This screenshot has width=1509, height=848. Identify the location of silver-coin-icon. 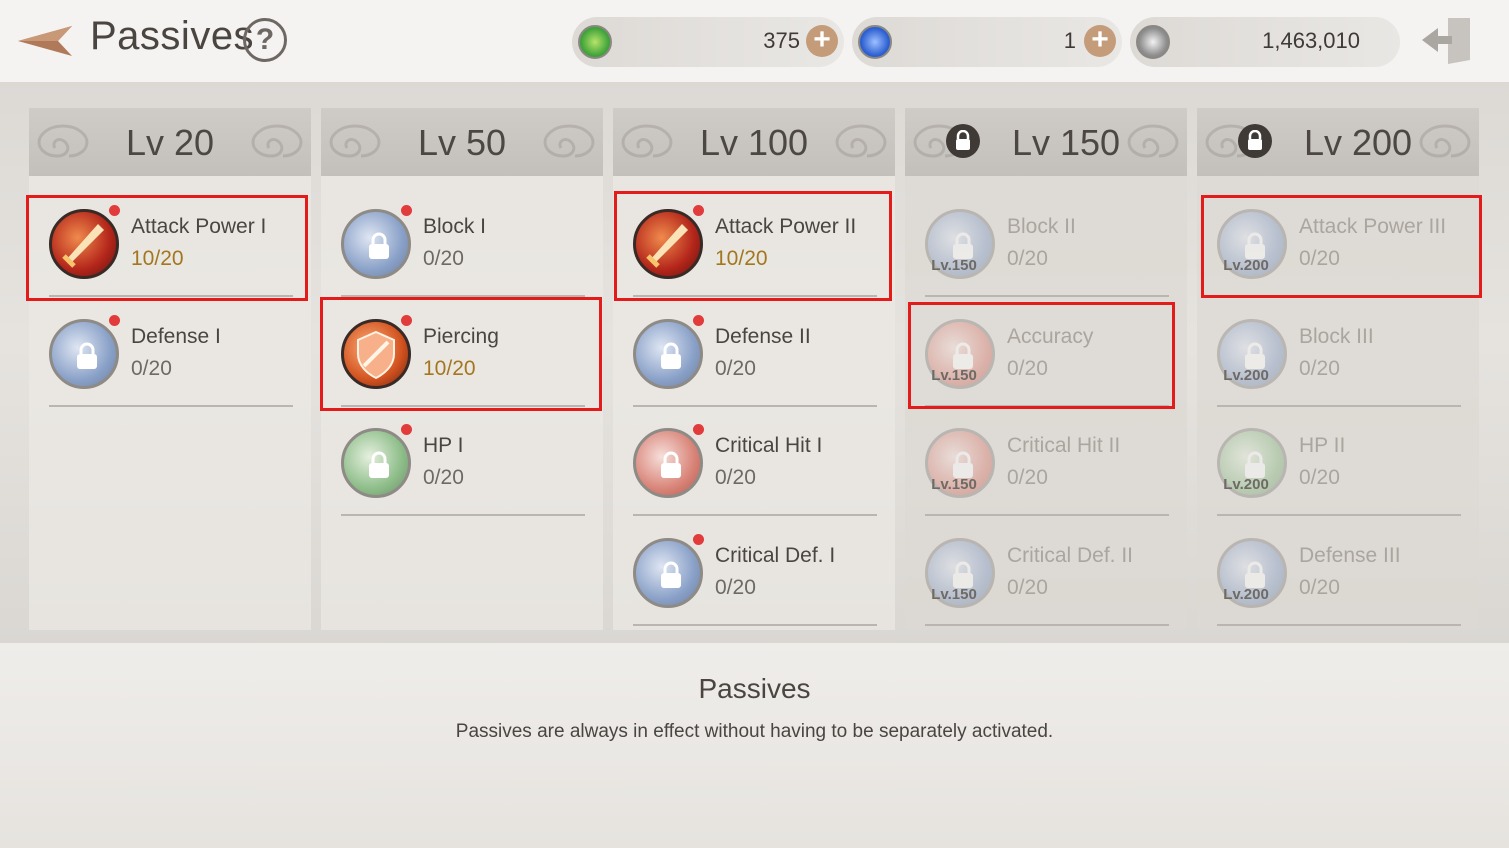
(1153, 42).